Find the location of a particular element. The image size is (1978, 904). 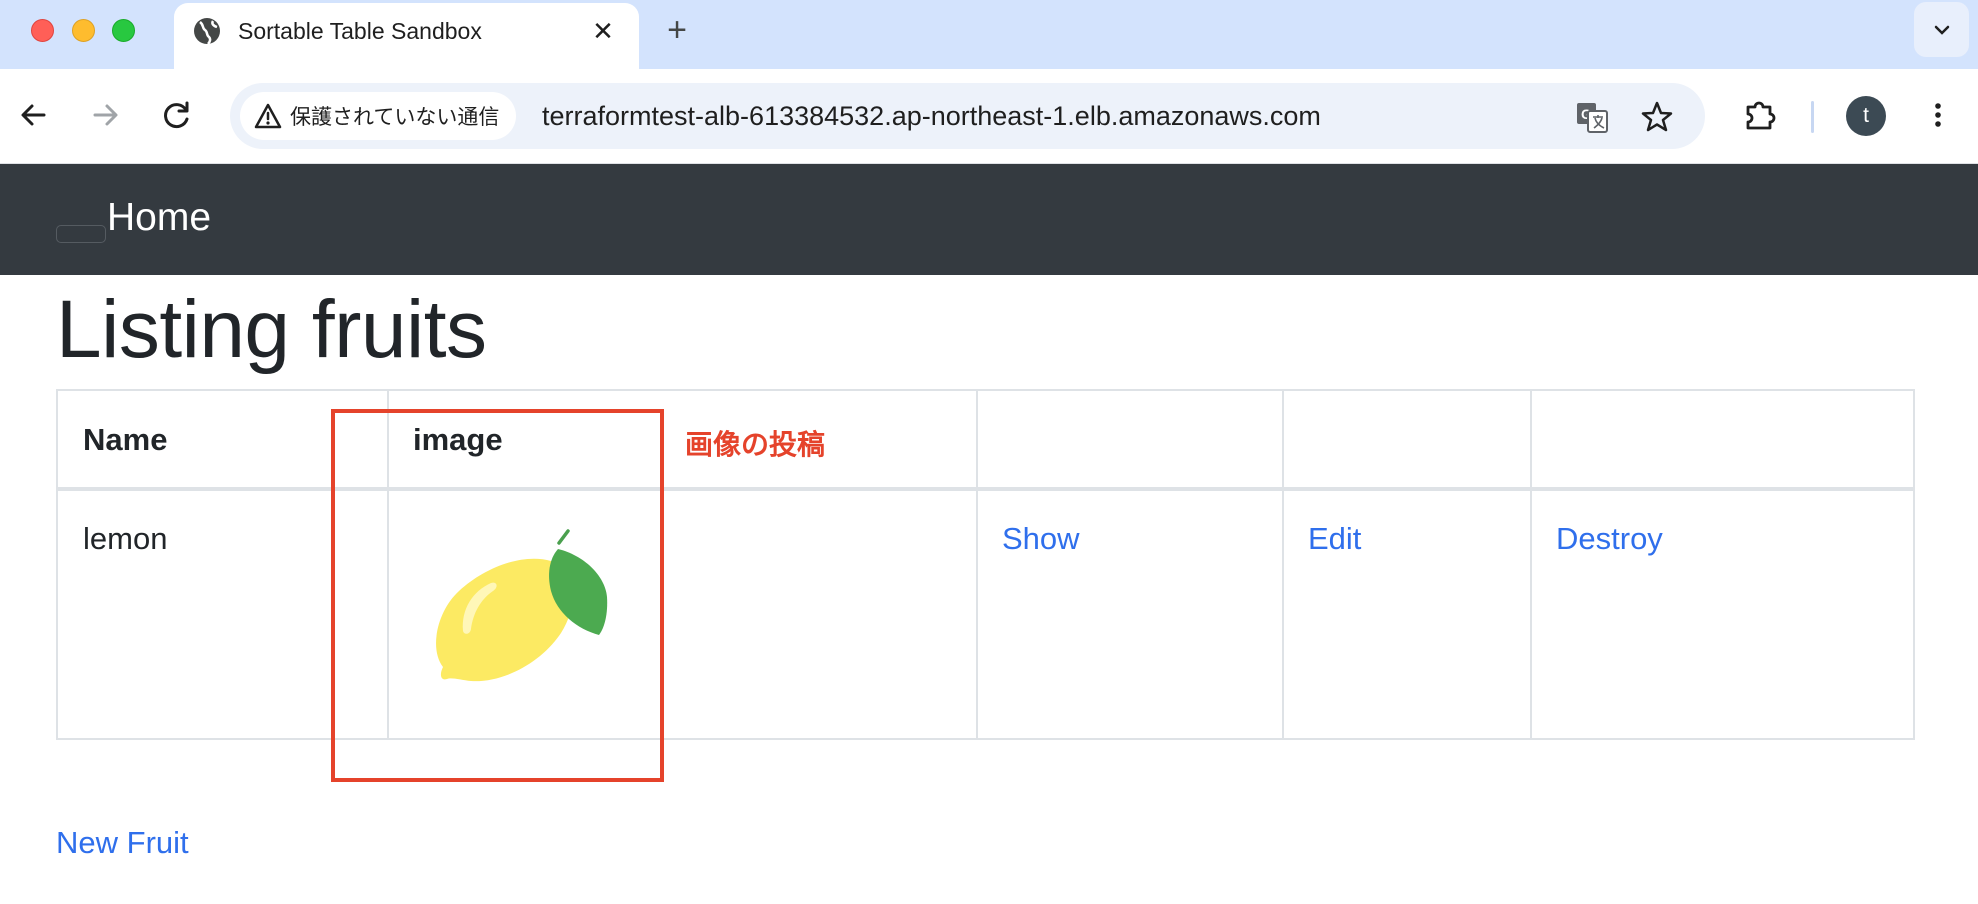

browser-tab-active: Sortable Table Sandbox ✕ is located at coordinates (406, 36).